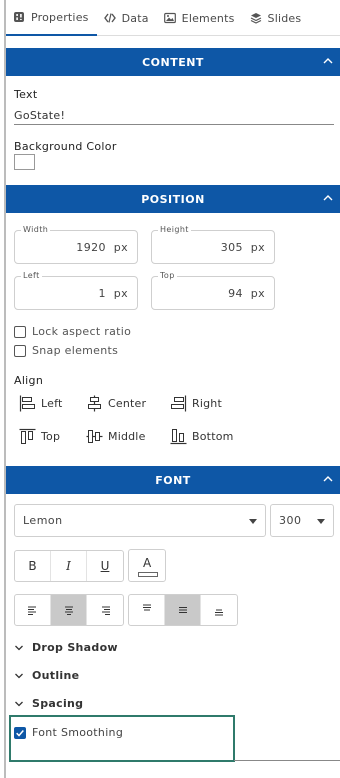 The image size is (340, 778). I want to click on lock-aspect-ratio-checkbox: Lock aspect ratio, so click(72, 331).